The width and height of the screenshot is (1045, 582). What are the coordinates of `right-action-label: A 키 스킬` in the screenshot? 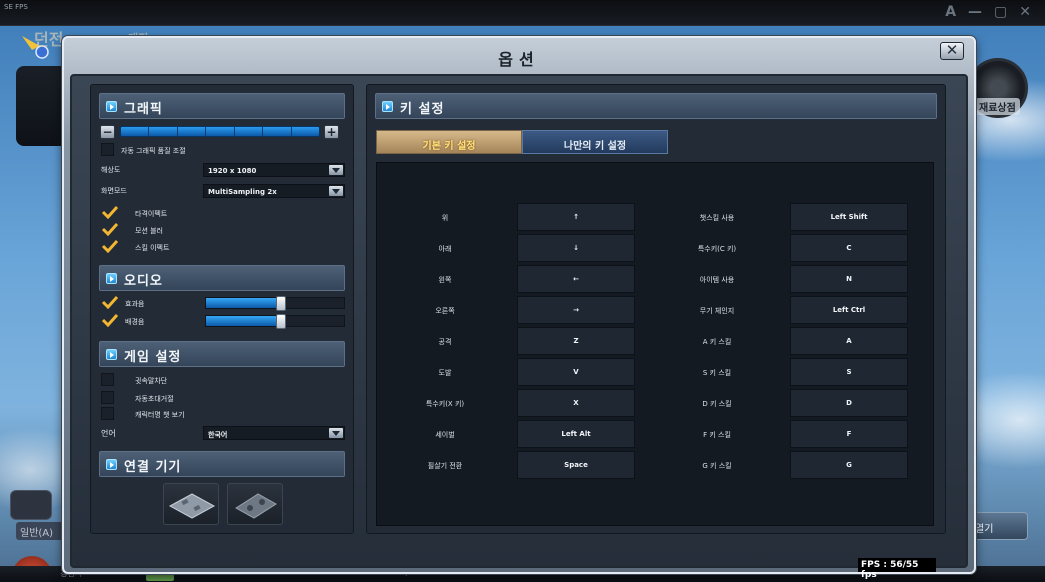 It's located at (717, 342).